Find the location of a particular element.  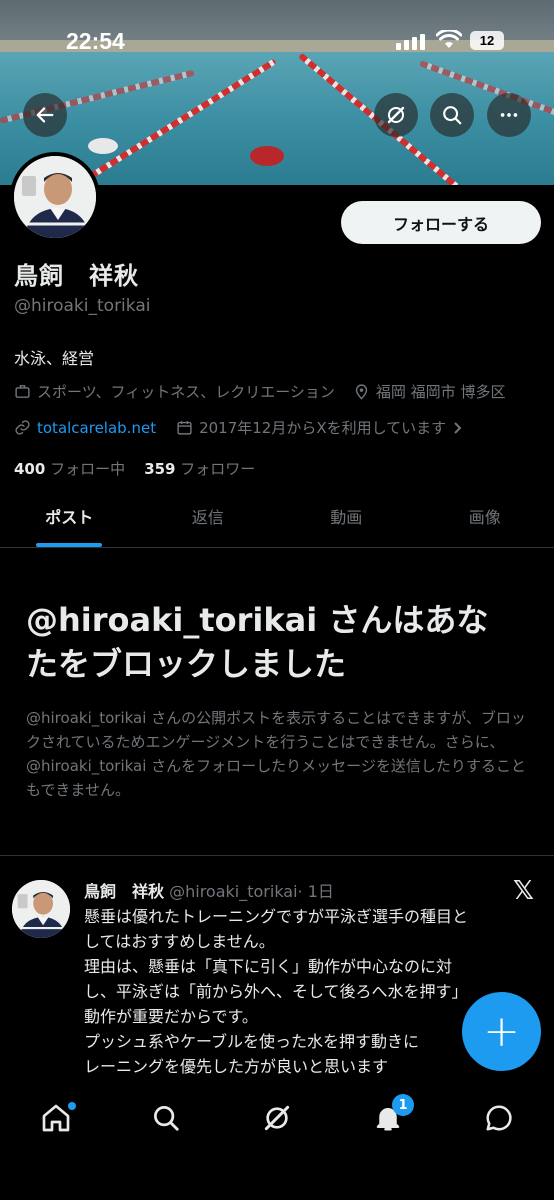

nav-home is located at coordinates (56, 1118).